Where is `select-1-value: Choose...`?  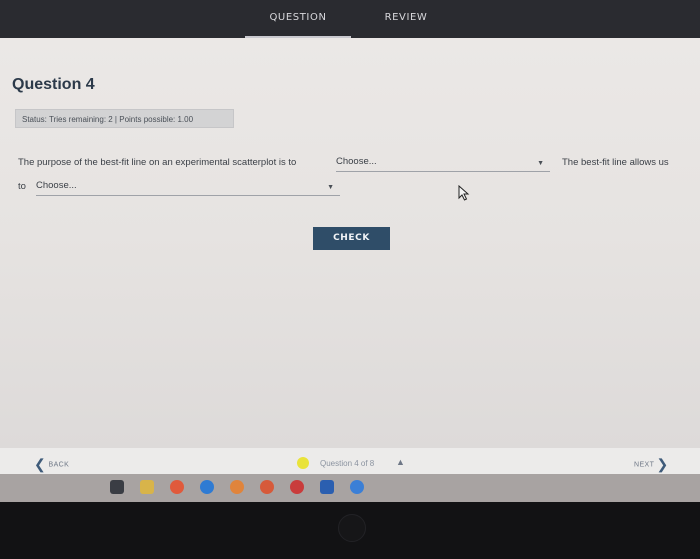 select-1-value: Choose... is located at coordinates (356, 161).